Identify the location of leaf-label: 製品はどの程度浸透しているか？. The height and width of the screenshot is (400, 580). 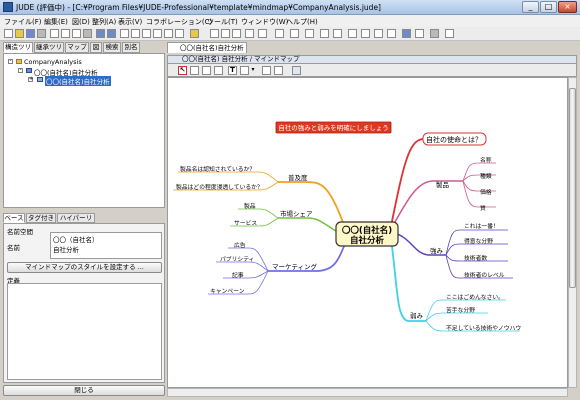
(219, 187).